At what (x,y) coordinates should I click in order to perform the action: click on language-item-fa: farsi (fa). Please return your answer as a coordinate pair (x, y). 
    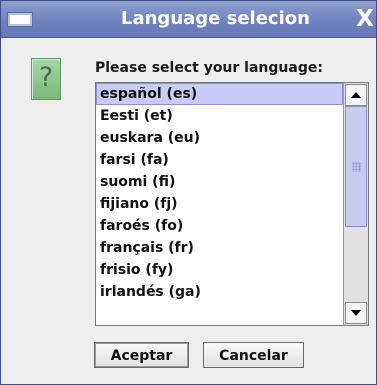
    Looking at the image, I should click on (219, 160).